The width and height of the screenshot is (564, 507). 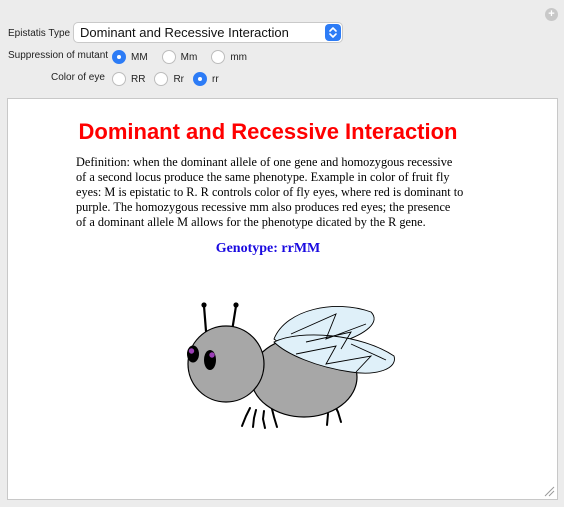 I want to click on fly-eye-right, so click(x=210, y=360).